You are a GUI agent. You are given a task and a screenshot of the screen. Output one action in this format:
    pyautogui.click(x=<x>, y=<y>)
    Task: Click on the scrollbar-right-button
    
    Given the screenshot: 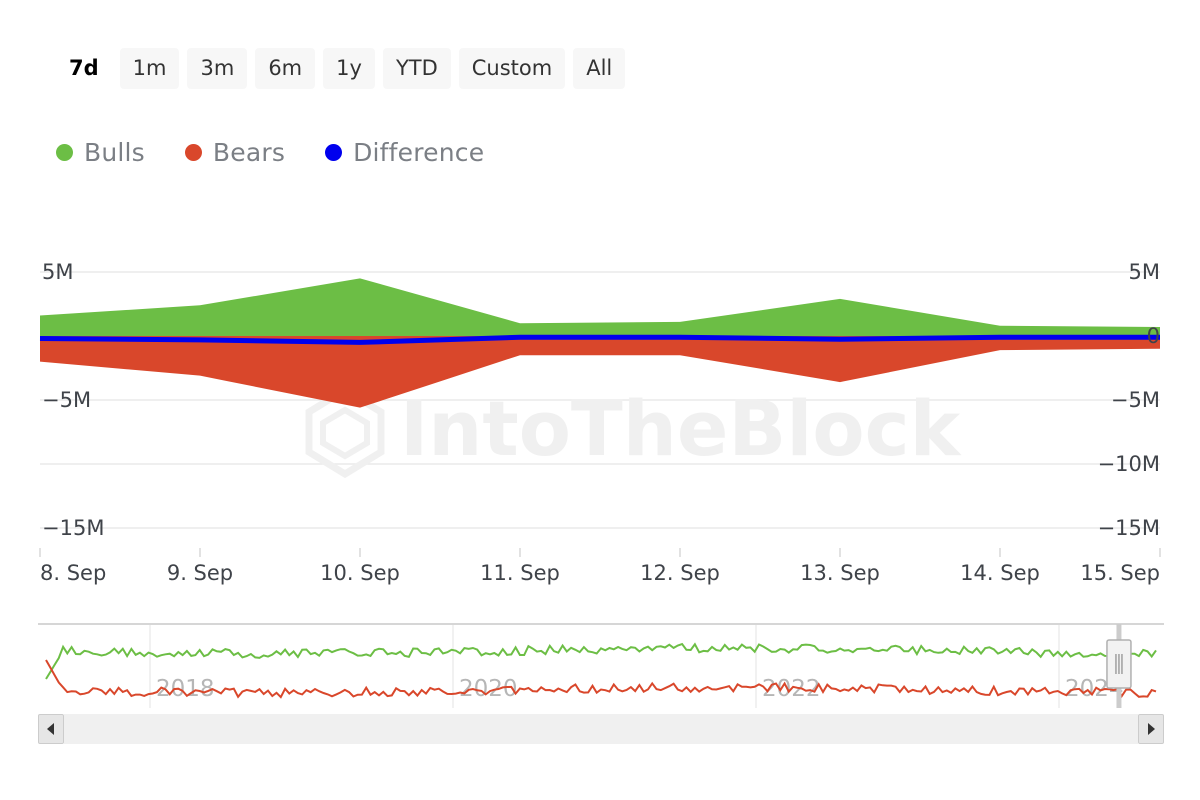 What is the action you would take?
    pyautogui.click(x=1151, y=729)
    